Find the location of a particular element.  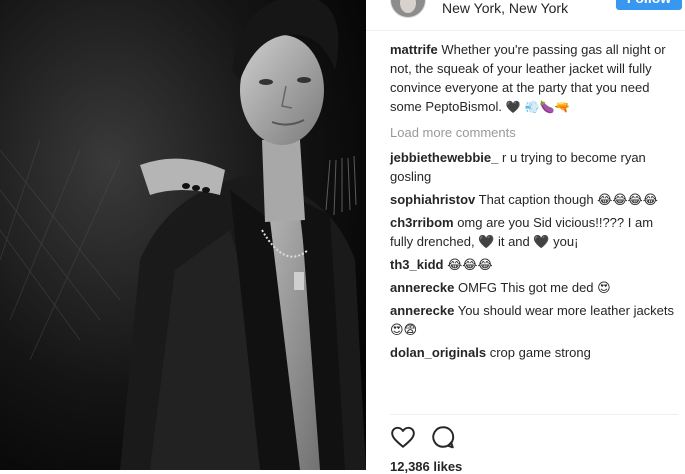

comment-username: jebbiethewebbie_ is located at coordinates (444, 157).